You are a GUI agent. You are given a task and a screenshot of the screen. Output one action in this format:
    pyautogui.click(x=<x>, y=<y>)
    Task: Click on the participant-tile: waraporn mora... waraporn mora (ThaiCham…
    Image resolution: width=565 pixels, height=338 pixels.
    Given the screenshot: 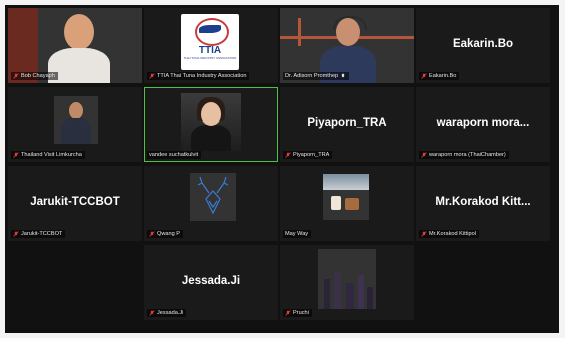 What is the action you would take?
    pyautogui.click(x=483, y=124)
    